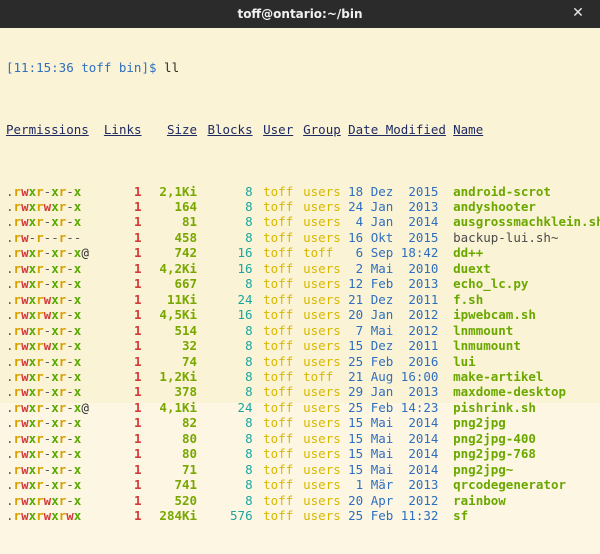  Describe the element at coordinates (393, 485) in the screenshot. I see `file-date-modified: 1 Mär 2013` at that location.